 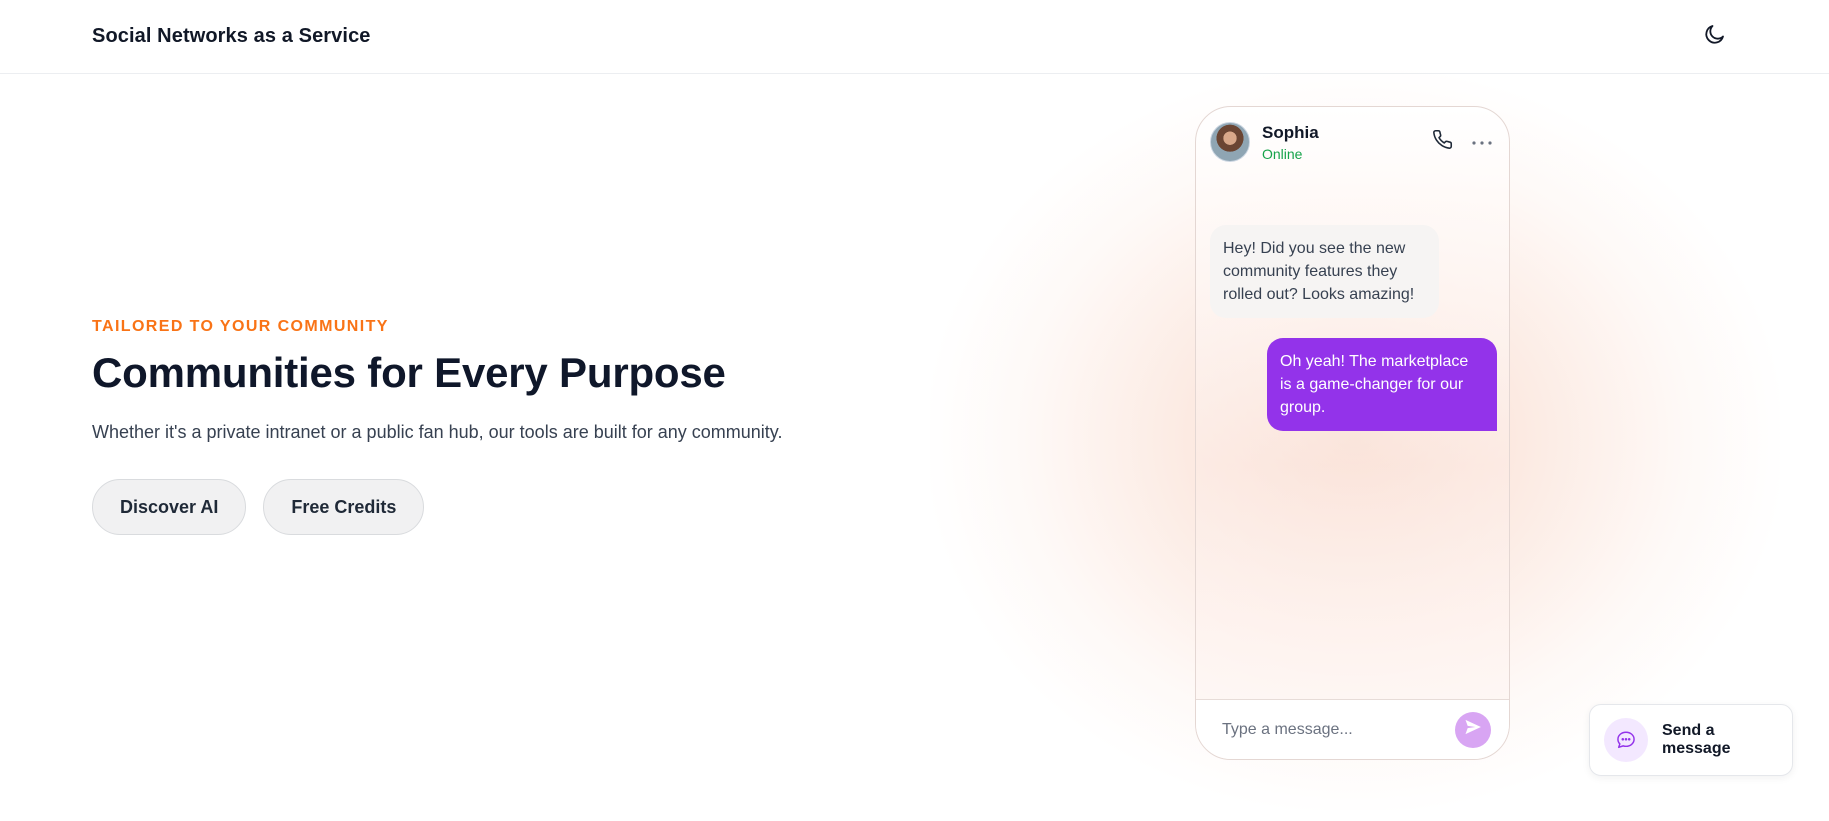 I want to click on discover-ai-button: Discover AI, so click(x=169, y=507).